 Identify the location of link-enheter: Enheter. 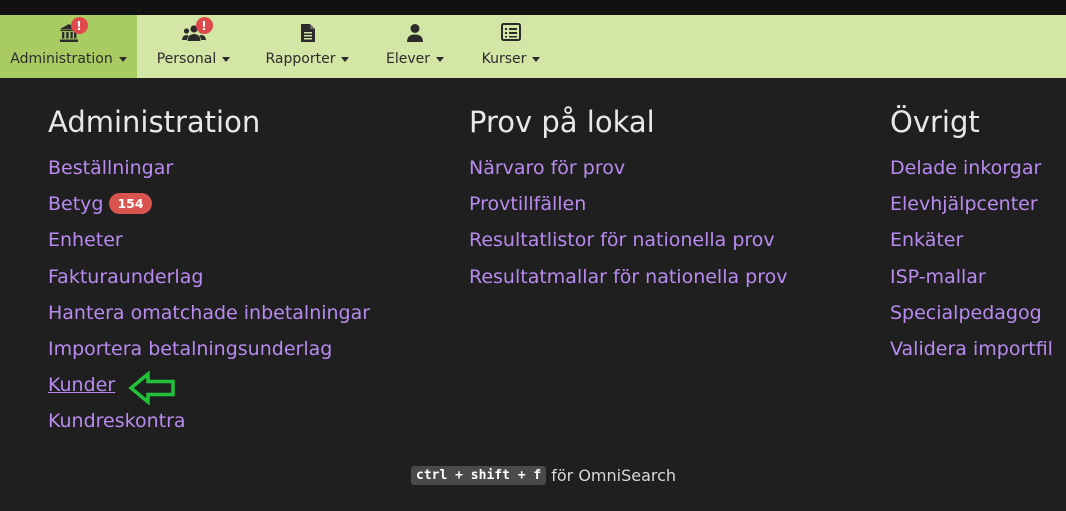
(85, 240).